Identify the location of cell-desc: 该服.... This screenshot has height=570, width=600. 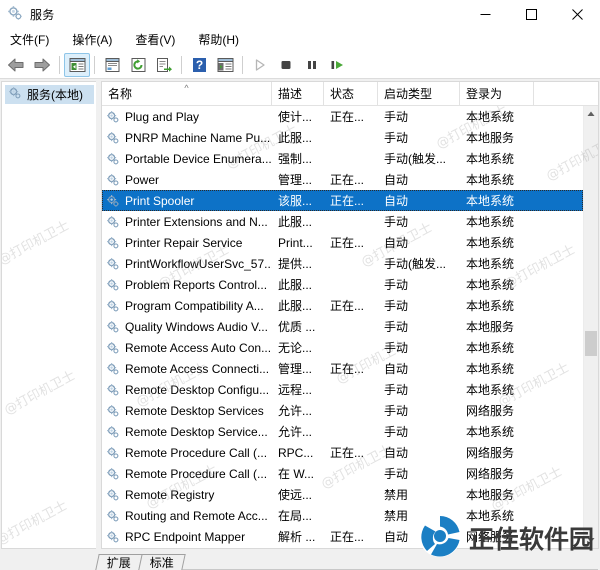
(295, 201).